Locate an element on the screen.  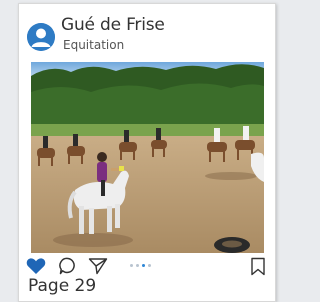
carousel-dot-active is located at coordinates (143, 265).